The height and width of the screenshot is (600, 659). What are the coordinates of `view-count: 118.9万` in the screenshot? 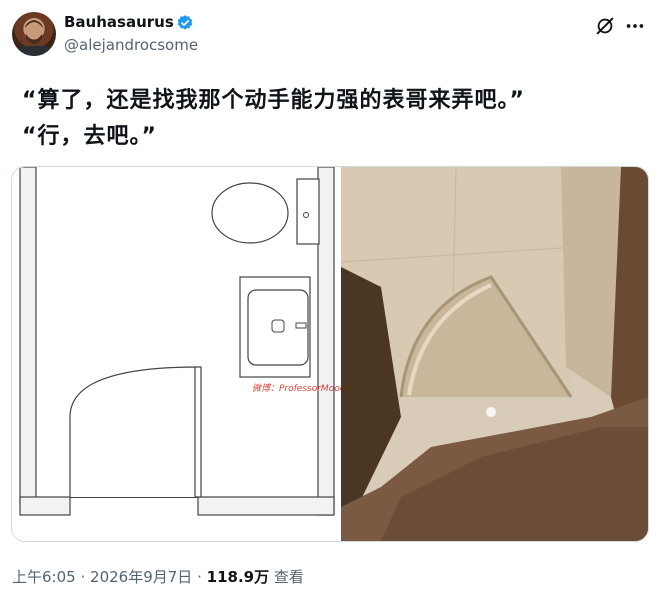 It's located at (238, 577).